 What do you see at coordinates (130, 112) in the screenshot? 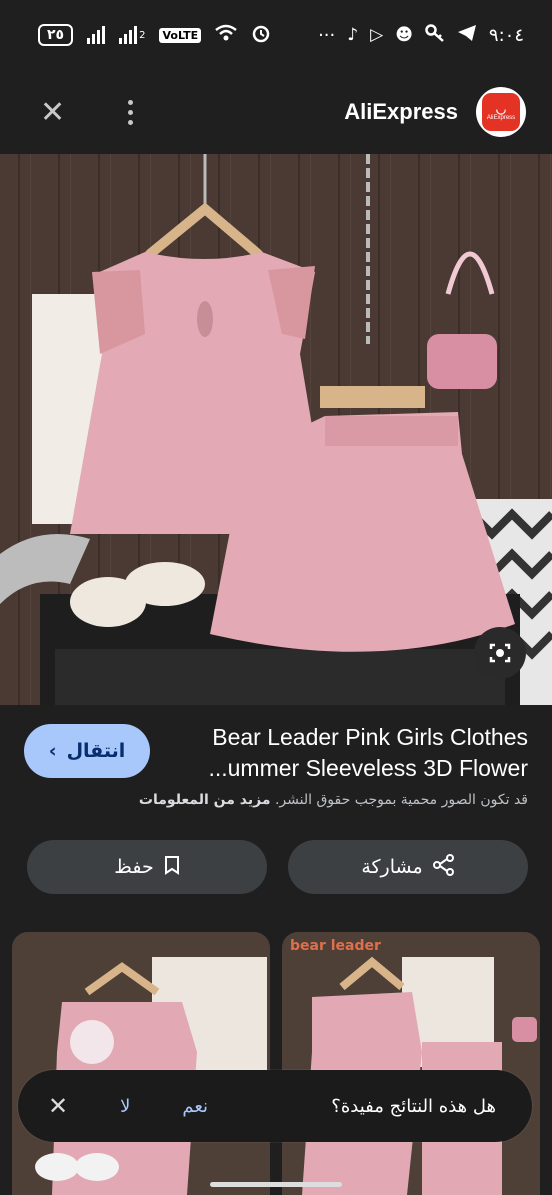
I see `more-options-icon` at bounding box center [130, 112].